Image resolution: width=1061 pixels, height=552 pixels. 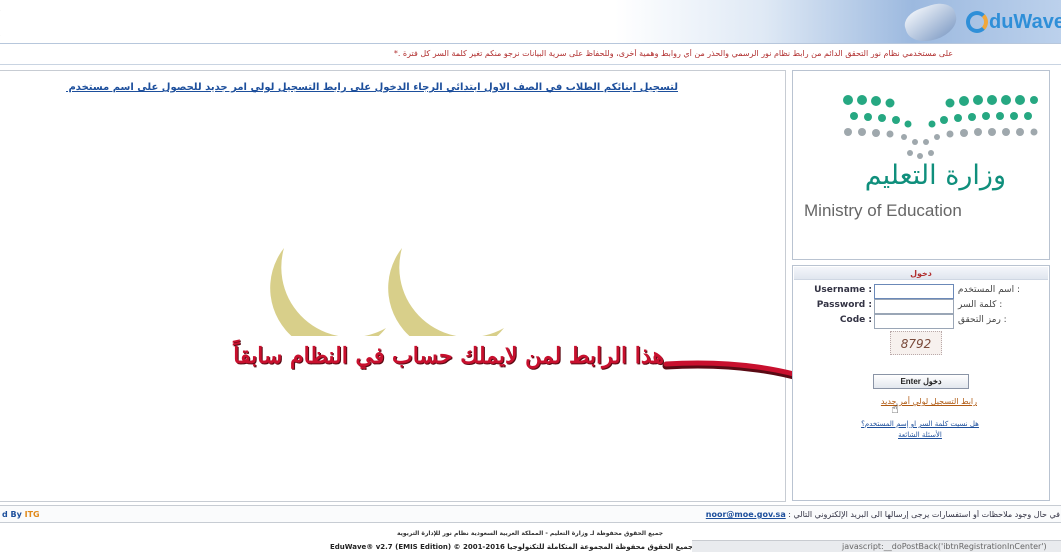 I want to click on developed-by: d By ITG, so click(x=21, y=514).